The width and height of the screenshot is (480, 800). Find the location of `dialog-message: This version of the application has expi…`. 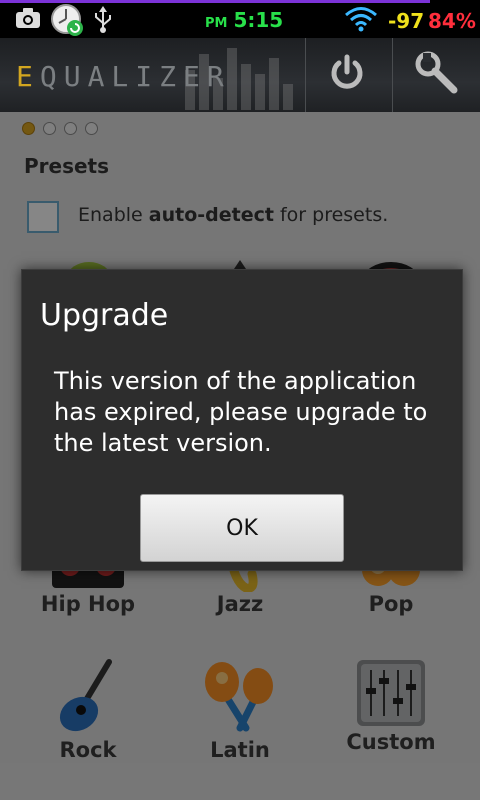

dialog-message: This version of the application has expi… is located at coordinates (241, 412).